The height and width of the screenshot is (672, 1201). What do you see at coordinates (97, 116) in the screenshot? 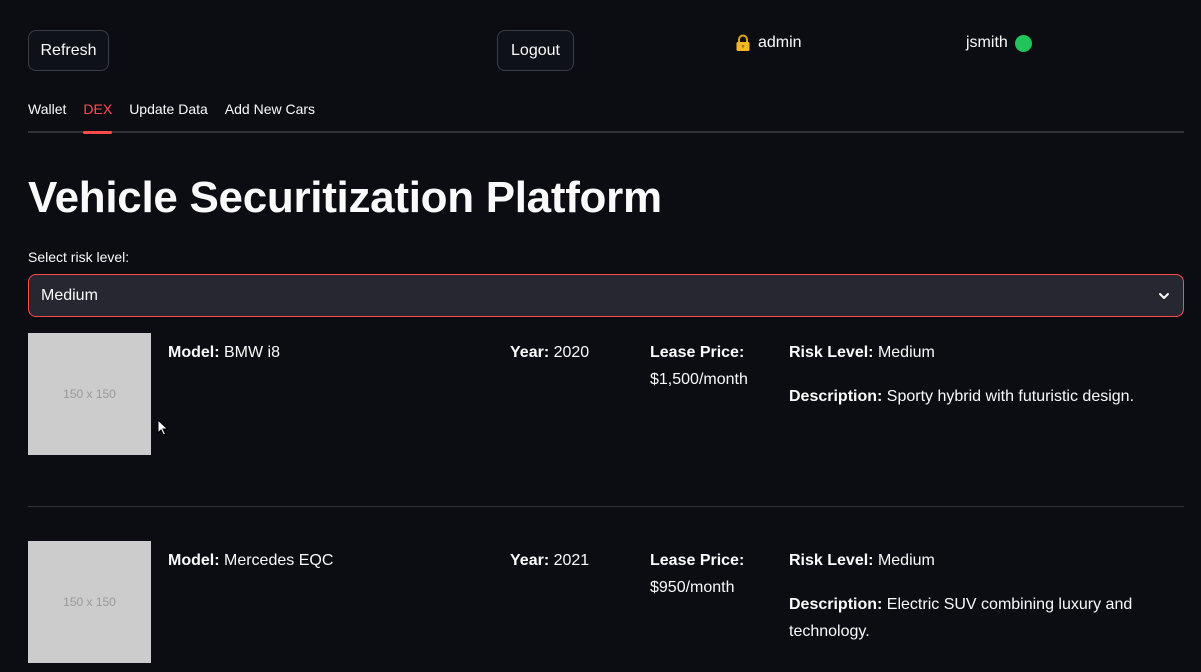
I see `tab-dex: DEX` at bounding box center [97, 116].